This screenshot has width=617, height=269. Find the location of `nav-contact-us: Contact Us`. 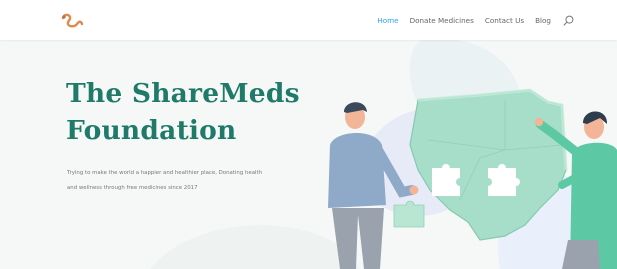

nav-contact-us: Contact Us is located at coordinates (504, 20).